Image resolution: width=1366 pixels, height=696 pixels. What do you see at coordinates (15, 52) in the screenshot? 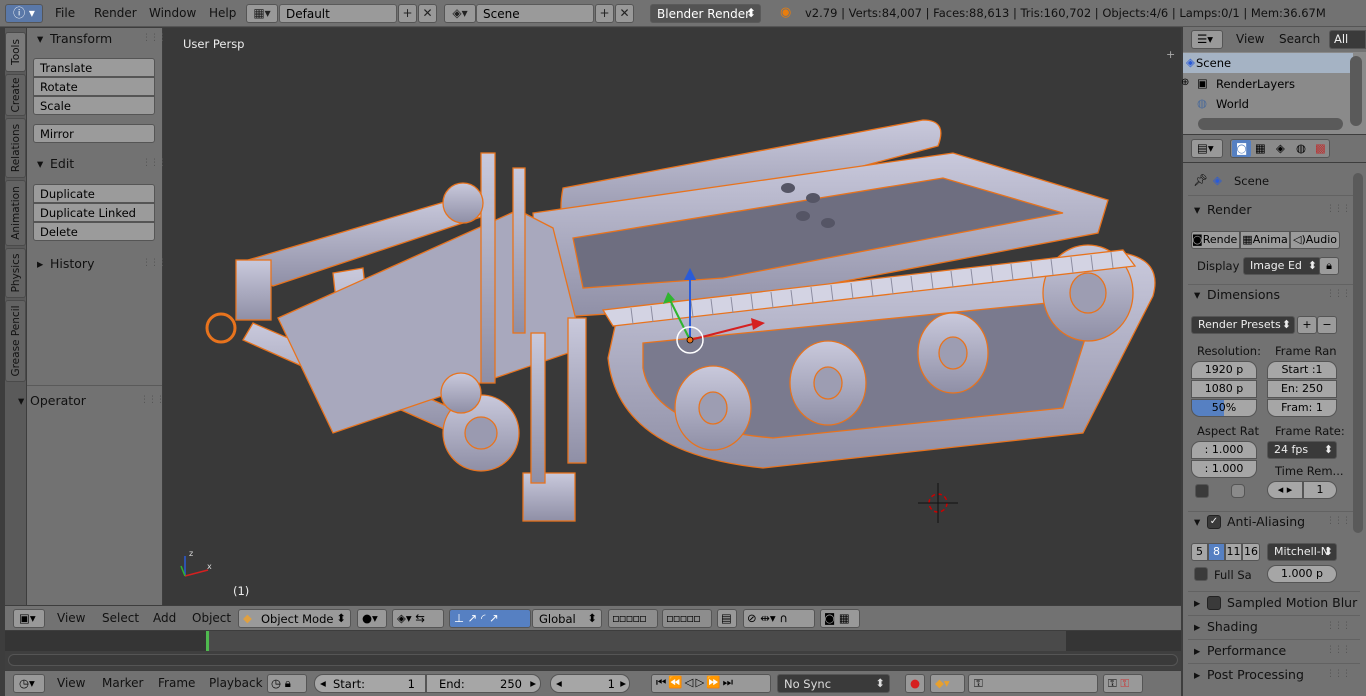
I see `tab-tools: Tools` at bounding box center [15, 52].